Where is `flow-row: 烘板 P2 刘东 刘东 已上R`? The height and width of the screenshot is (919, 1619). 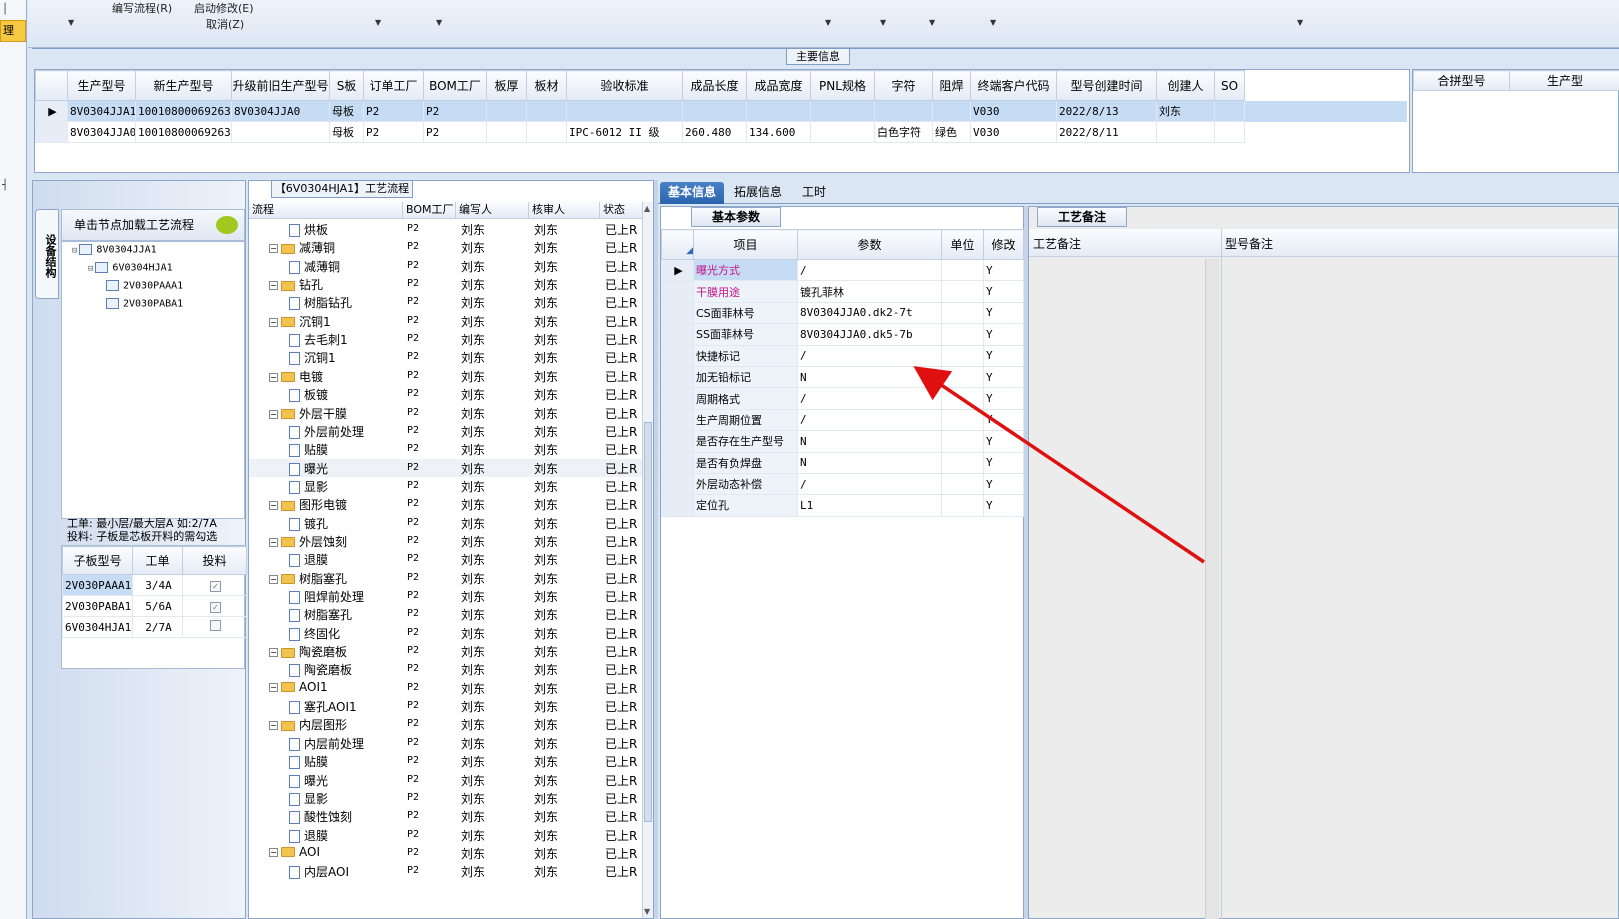 flow-row: 烘板 P2 刘东 刘东 已上R is located at coordinates (446, 229).